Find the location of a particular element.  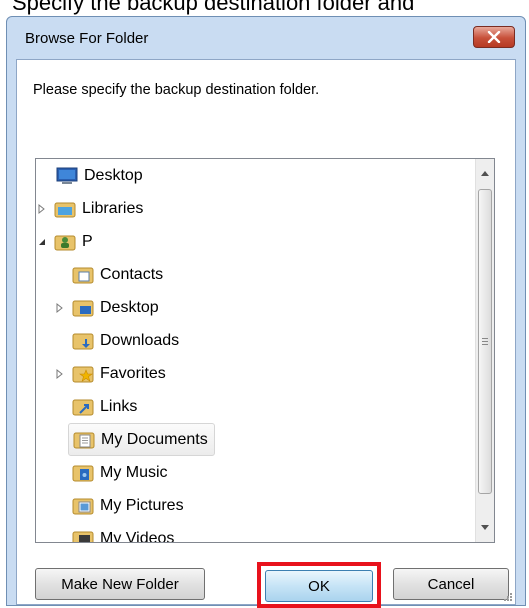

links-folder-icon is located at coordinates (83, 407).